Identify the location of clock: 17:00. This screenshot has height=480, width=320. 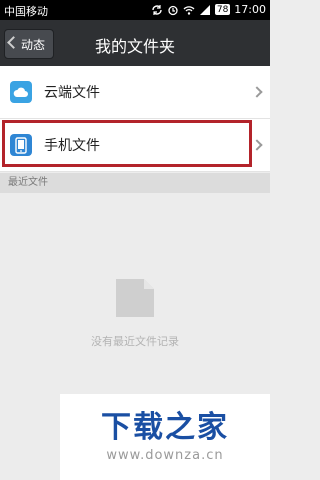
(250, 9).